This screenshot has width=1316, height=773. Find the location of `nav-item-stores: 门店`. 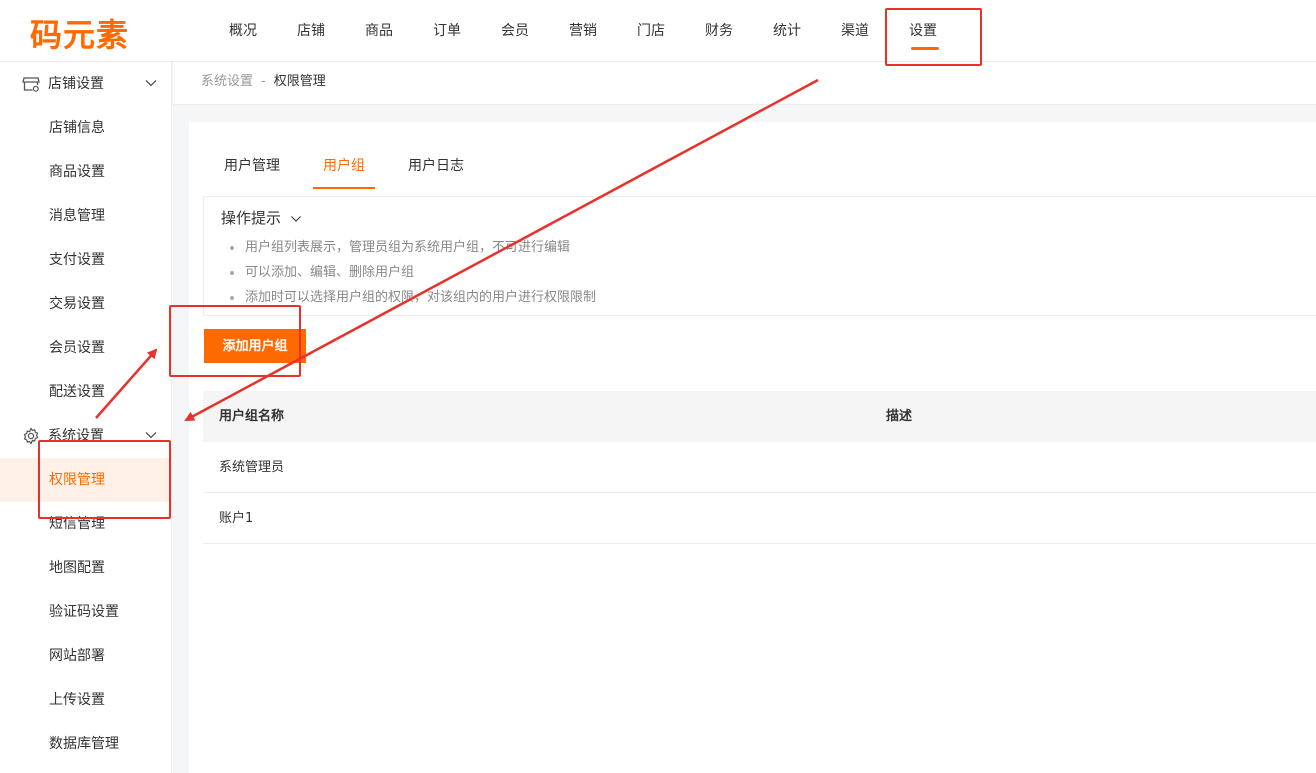

nav-item-stores: 门店 is located at coordinates (651, 31).